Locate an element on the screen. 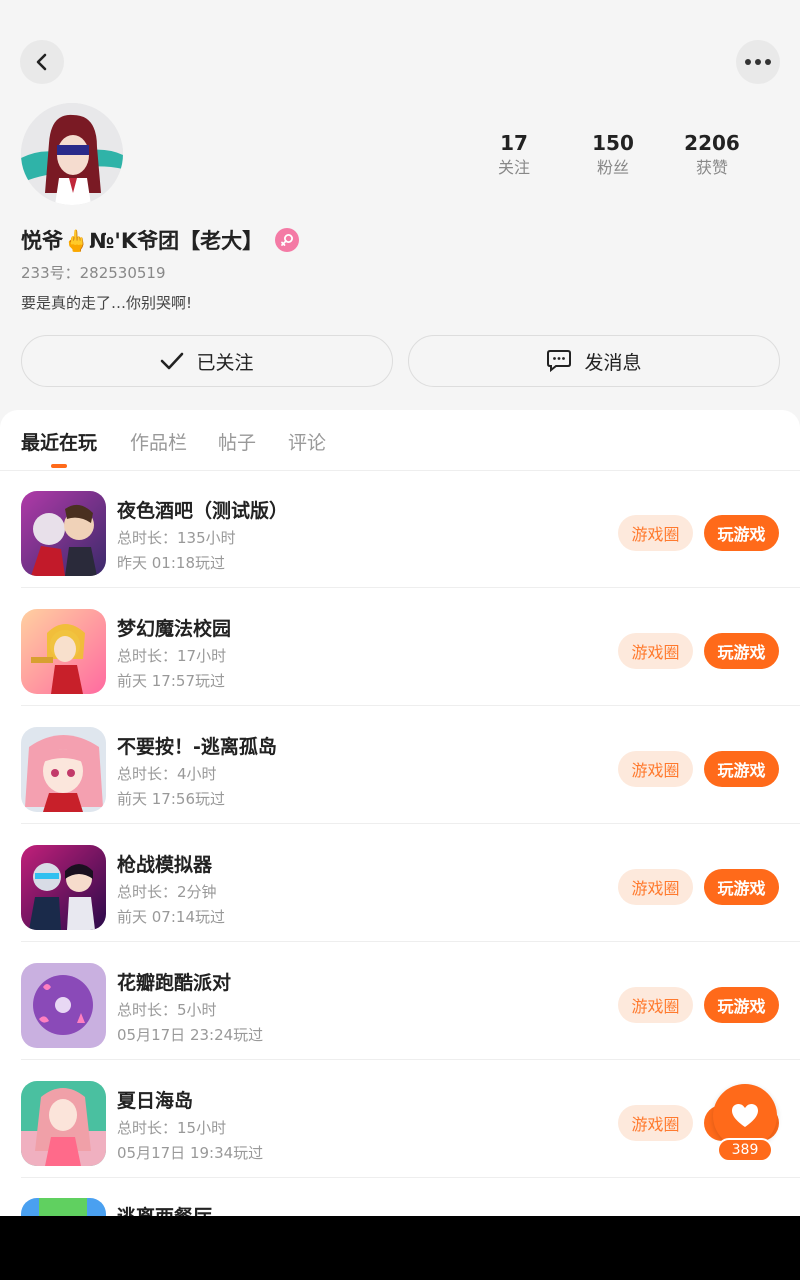 This screenshot has width=800, height=1280. message-label: 发消息 is located at coordinates (613, 362).